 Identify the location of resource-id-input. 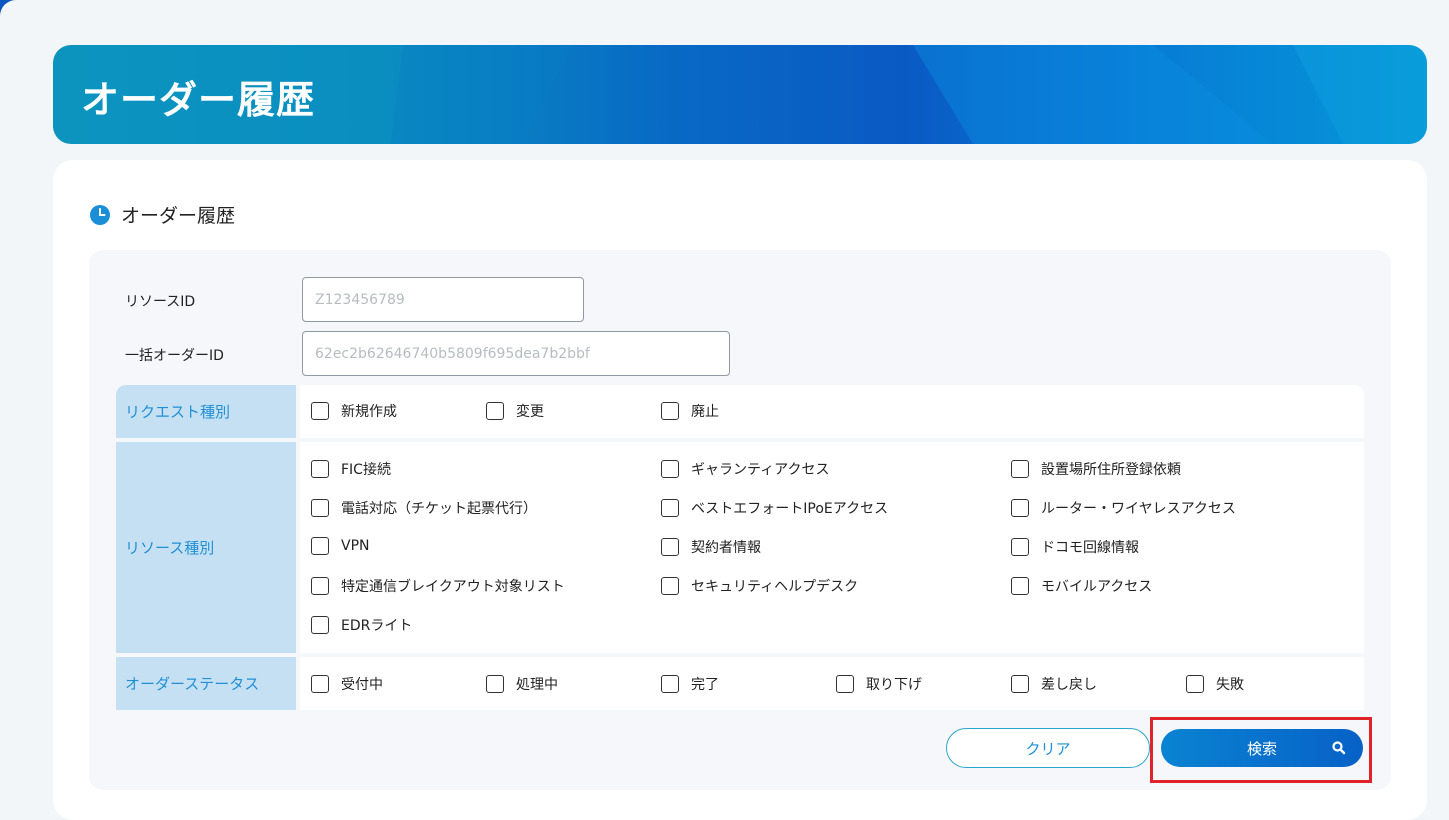
(443, 299).